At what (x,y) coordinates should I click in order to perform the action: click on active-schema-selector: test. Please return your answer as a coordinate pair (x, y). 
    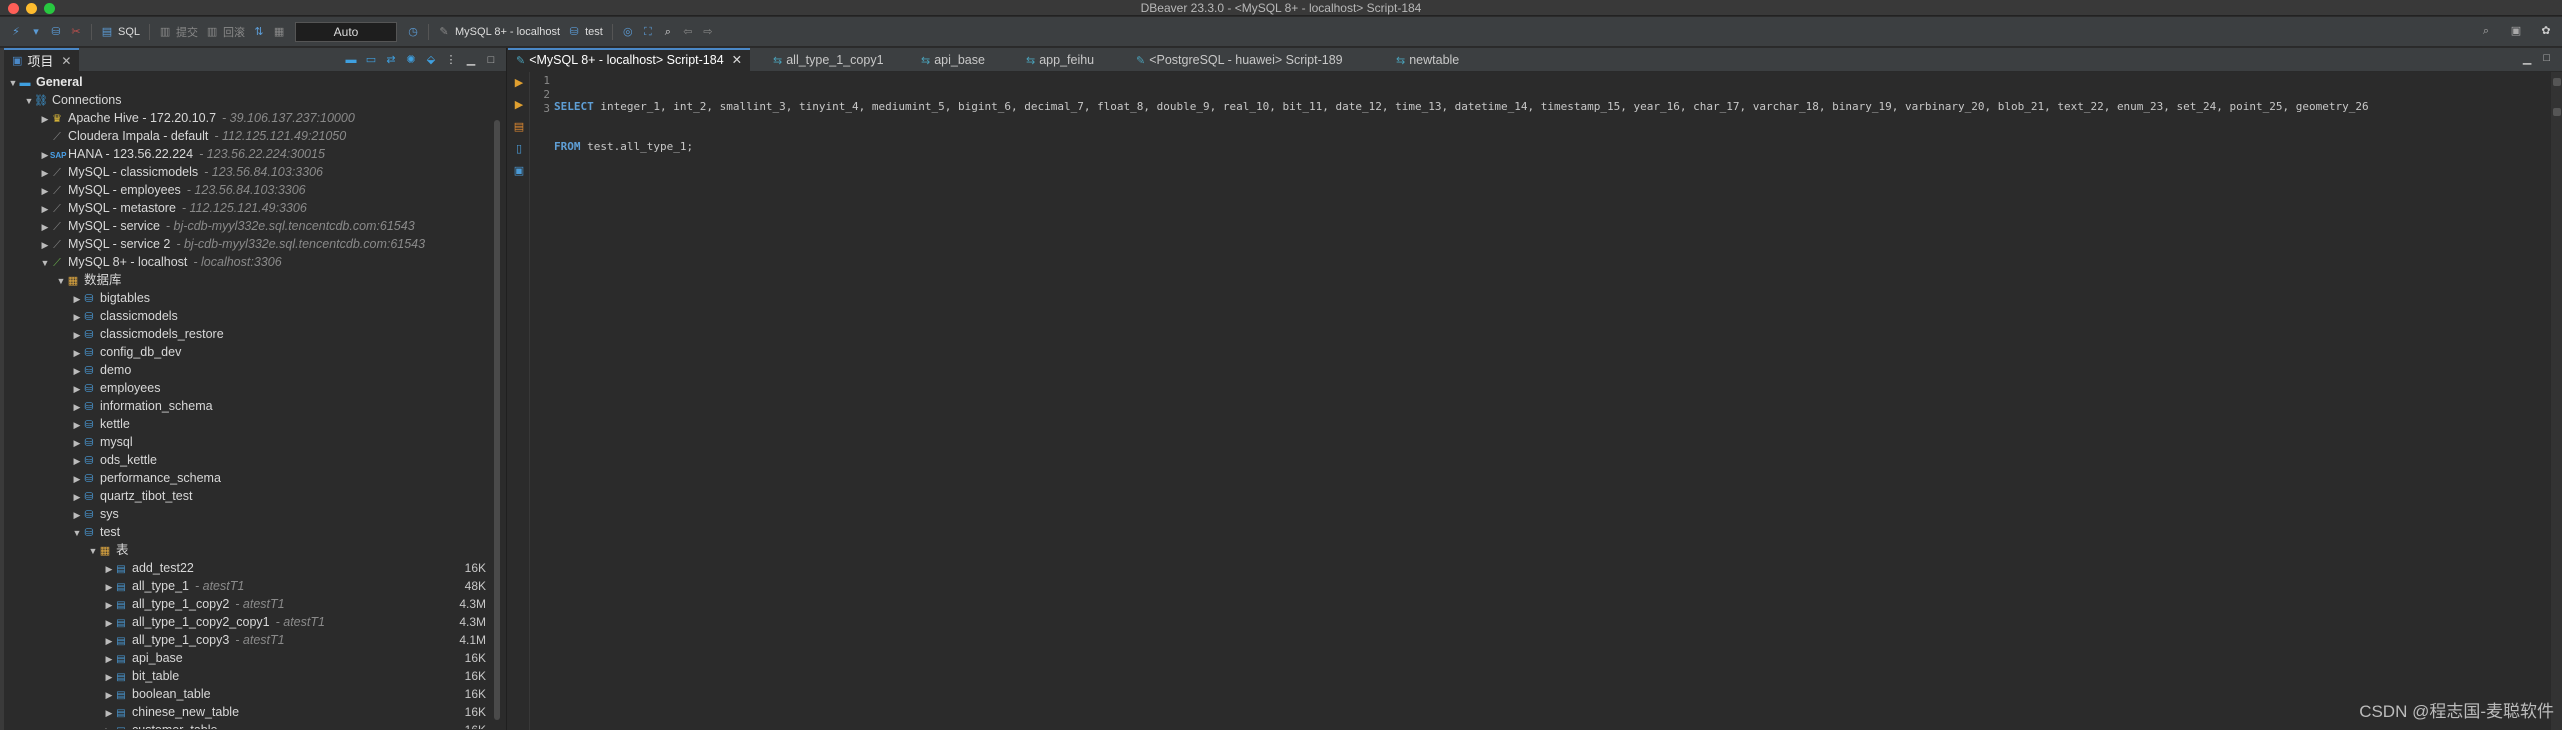
    Looking at the image, I should click on (594, 32).